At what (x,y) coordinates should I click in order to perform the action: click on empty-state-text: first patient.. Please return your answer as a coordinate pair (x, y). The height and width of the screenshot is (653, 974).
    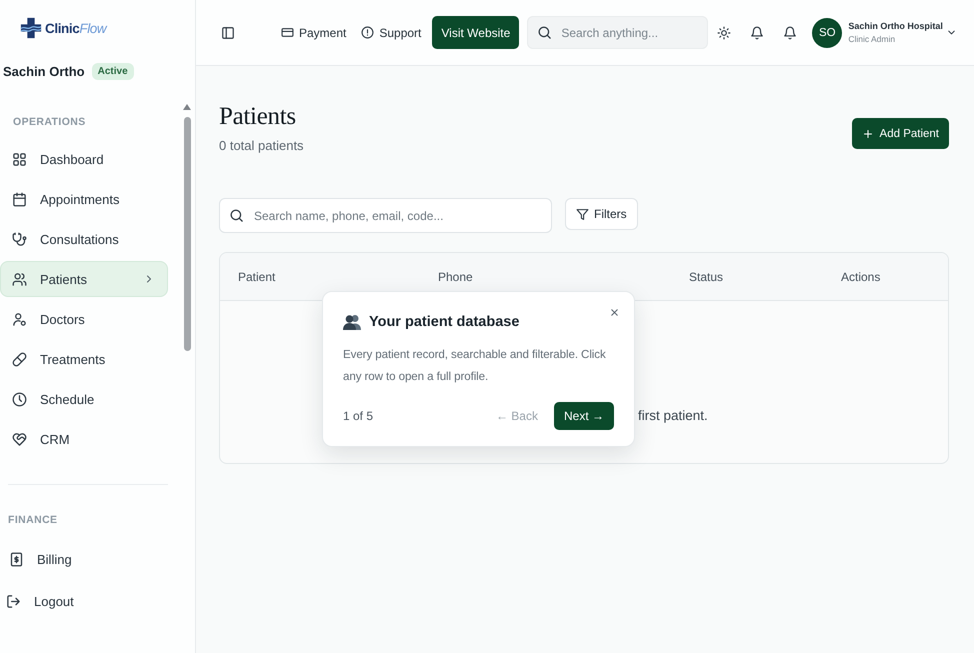
    Looking at the image, I should click on (673, 415).